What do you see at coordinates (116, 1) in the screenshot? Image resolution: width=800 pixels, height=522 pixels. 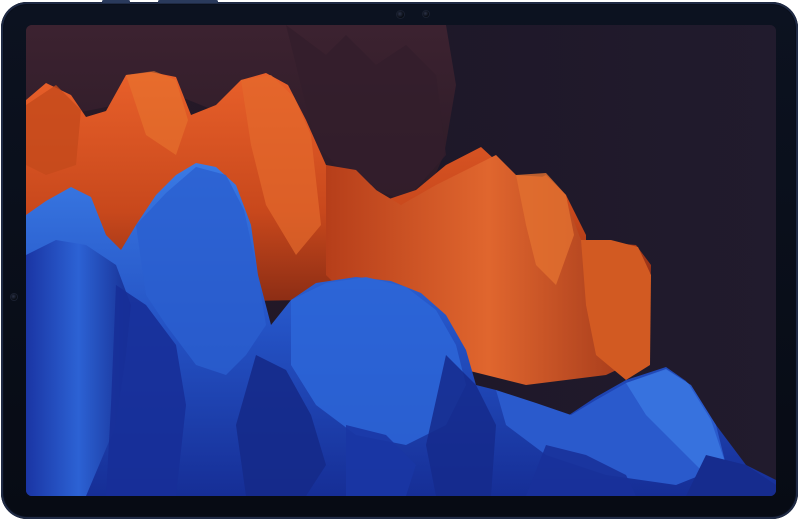 I see `volume-button` at bounding box center [116, 1].